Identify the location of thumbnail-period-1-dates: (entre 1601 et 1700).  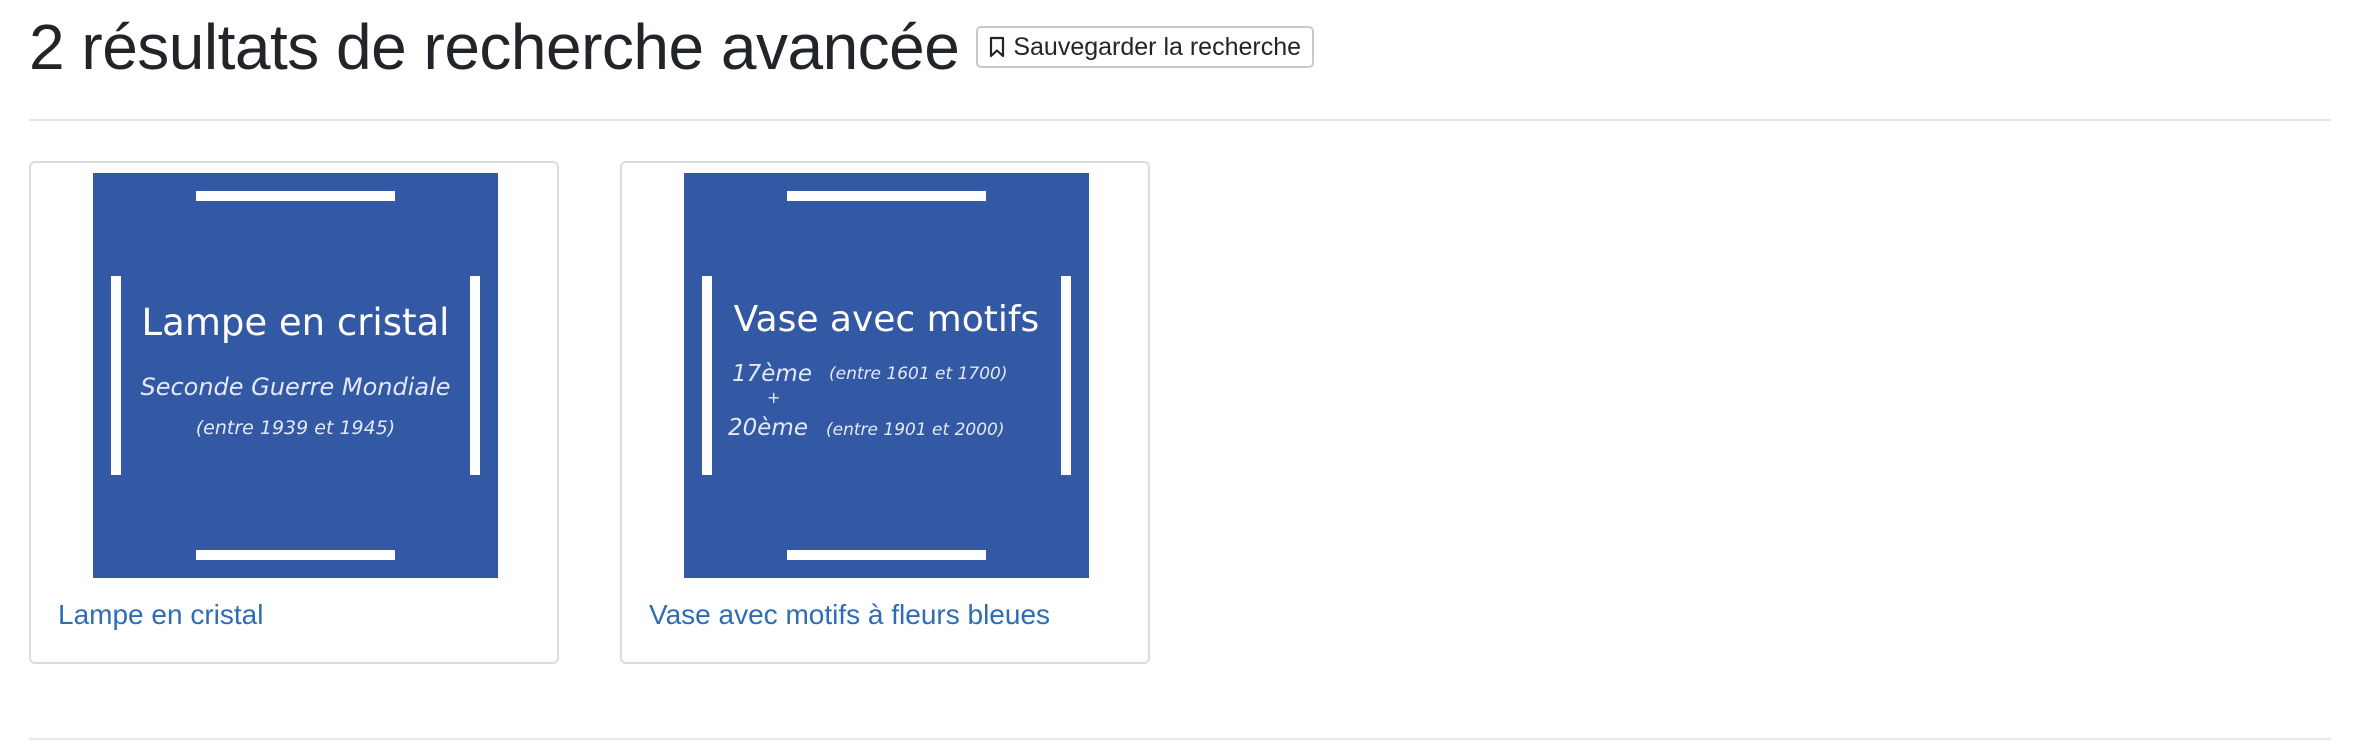
(918, 374).